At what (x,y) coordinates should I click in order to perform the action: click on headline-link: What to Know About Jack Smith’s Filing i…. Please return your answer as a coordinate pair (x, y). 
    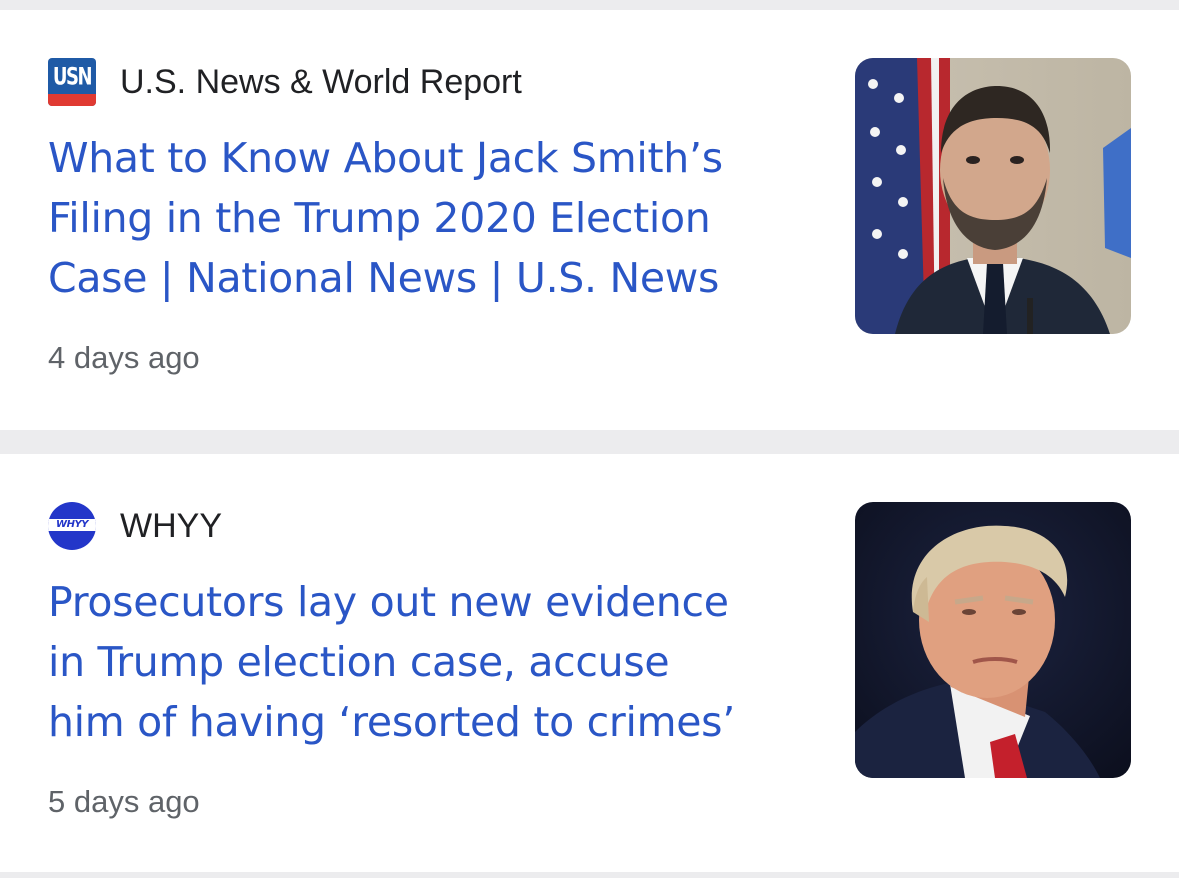
    Looking at the image, I should click on (428, 218).